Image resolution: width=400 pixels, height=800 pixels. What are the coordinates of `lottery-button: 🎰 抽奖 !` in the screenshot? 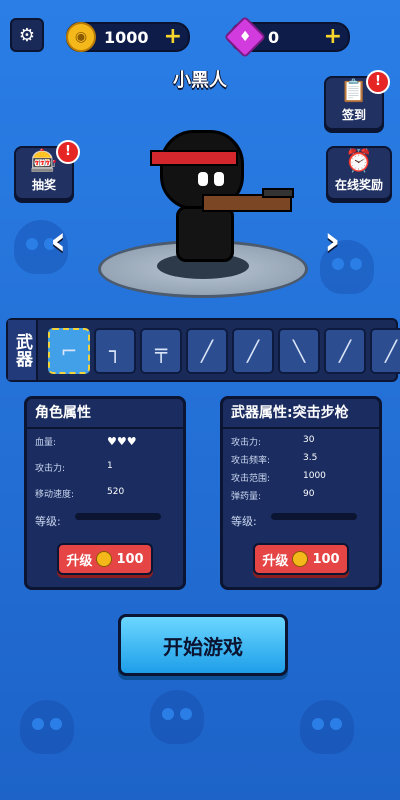 It's located at (47, 170).